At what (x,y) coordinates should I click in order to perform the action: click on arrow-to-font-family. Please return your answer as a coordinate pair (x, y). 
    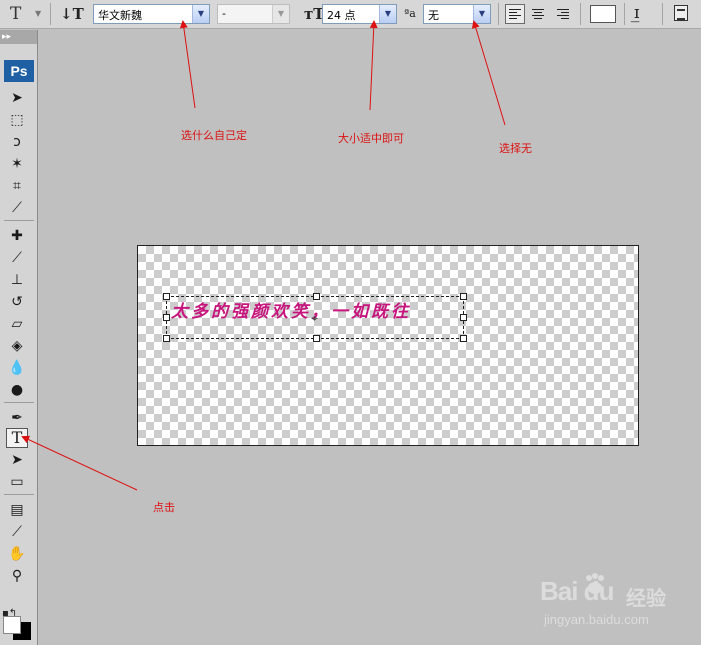
    Looking at the image, I should click on (187, 64).